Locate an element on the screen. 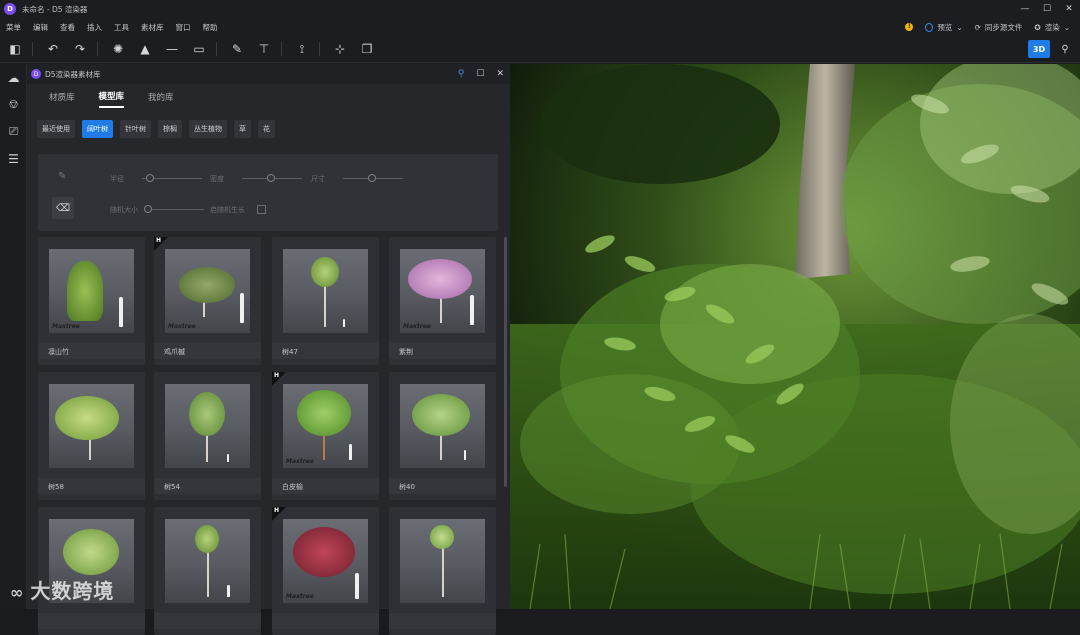 This screenshot has height=635, width=1080. chip-flowers: 花 is located at coordinates (266, 129).